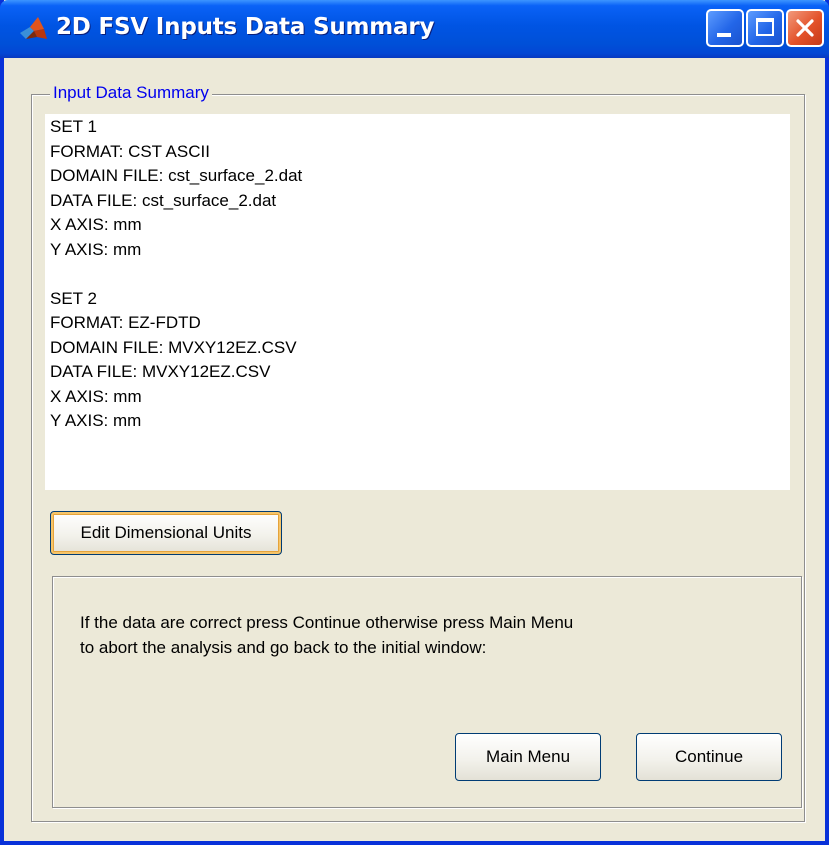 The image size is (829, 845). Describe the element at coordinates (130, 151) in the screenshot. I see `summary-line: FORMAT: CST ASCII` at that location.